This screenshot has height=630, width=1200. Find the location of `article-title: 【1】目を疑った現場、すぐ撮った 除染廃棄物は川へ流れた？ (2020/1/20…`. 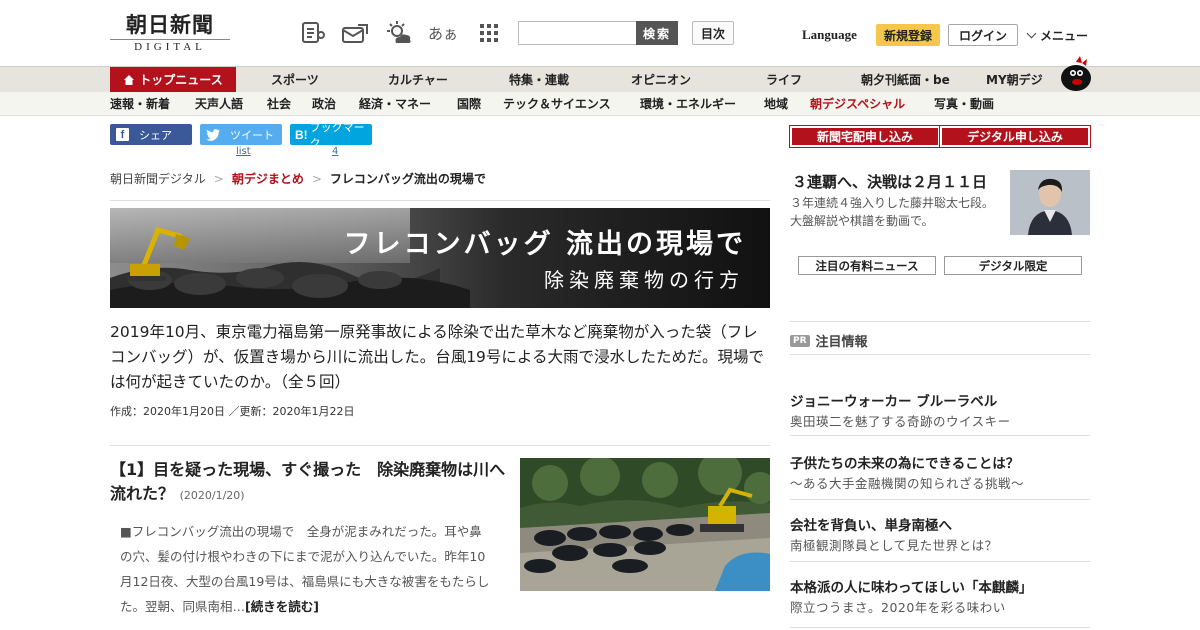

article-title: 【1】目を疑った現場、すぐ撮った 除染廃棄物は川へ流れた？ (2020/1/20… is located at coordinates (308, 483).